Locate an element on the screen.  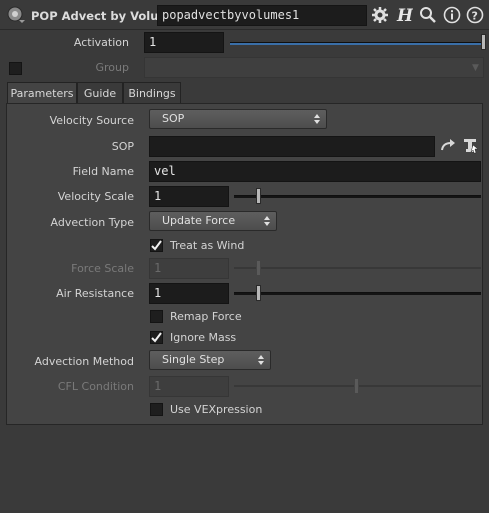
help-h-icon: H is located at coordinates (404, 15).